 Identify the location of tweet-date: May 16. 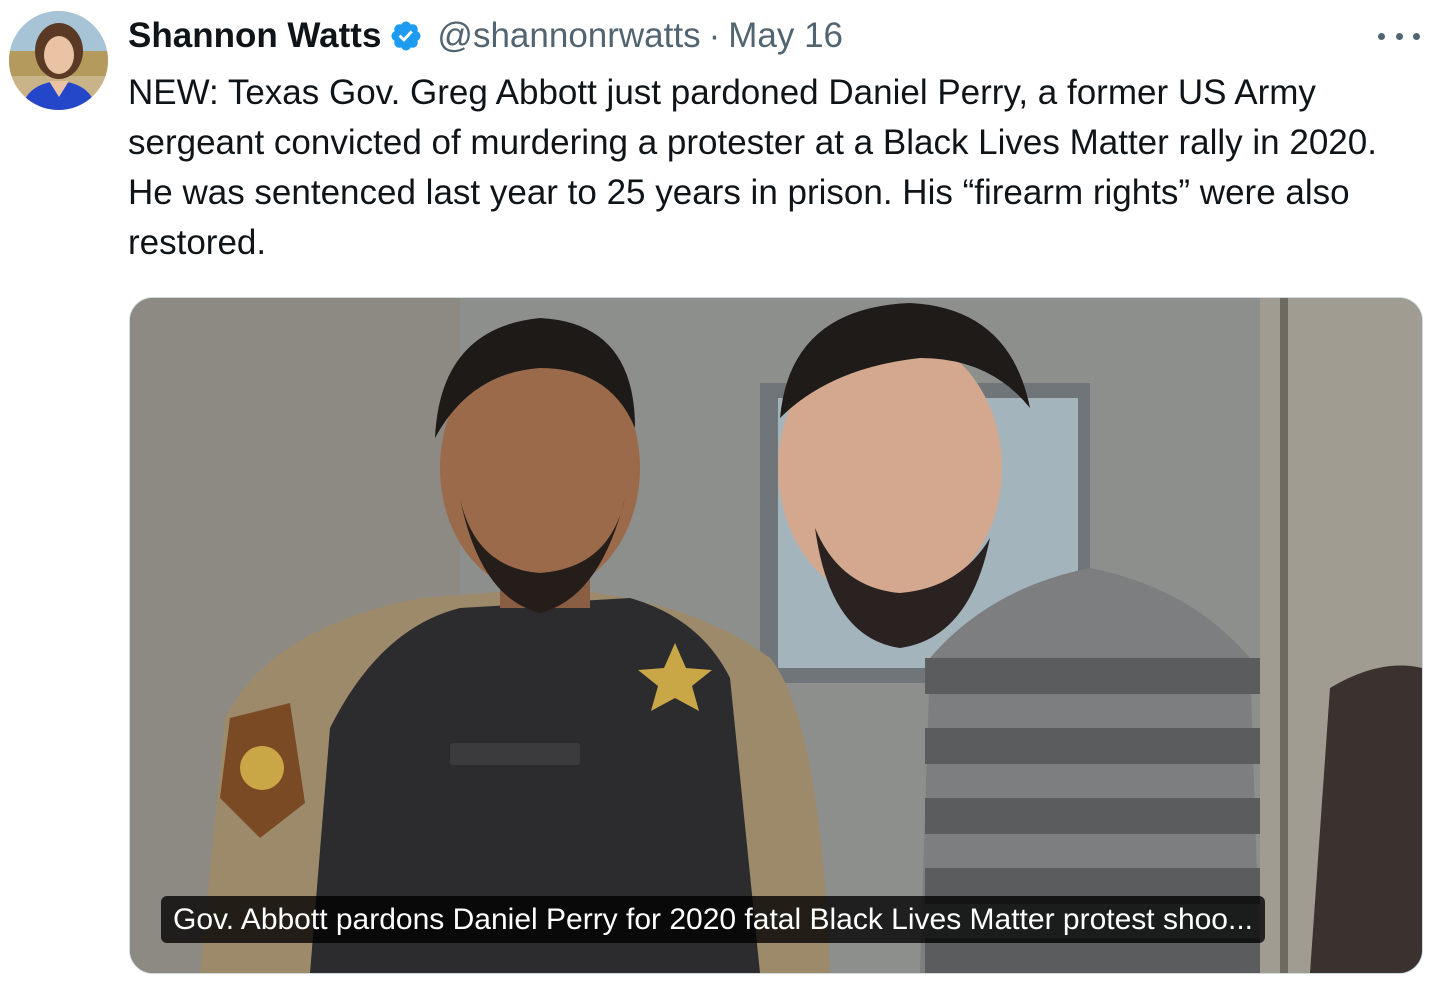
(785, 36).